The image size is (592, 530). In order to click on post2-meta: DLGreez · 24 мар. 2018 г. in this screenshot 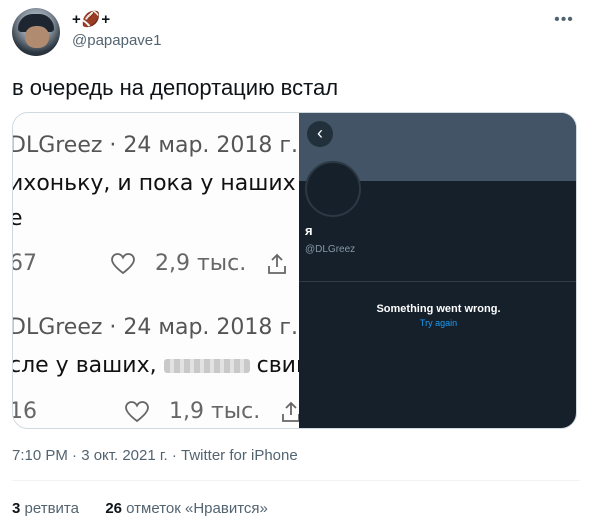, I will do `click(155, 327)`.